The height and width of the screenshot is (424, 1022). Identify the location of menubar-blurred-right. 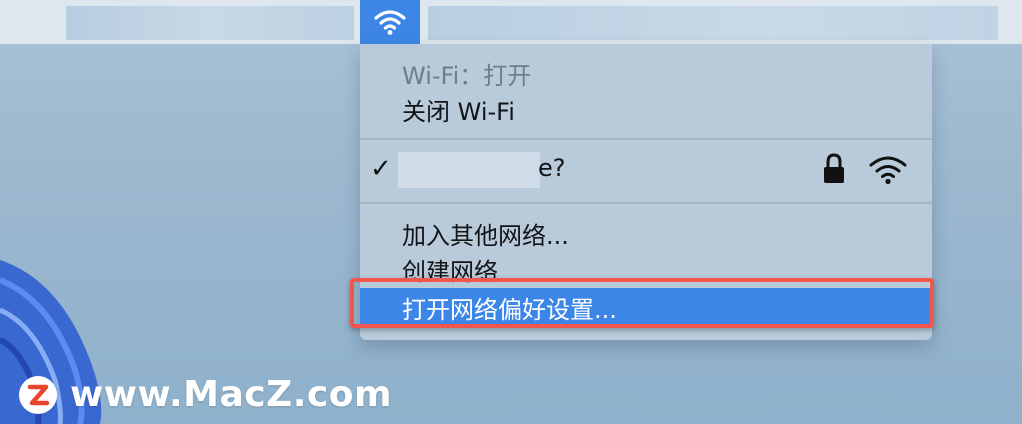
(713, 23).